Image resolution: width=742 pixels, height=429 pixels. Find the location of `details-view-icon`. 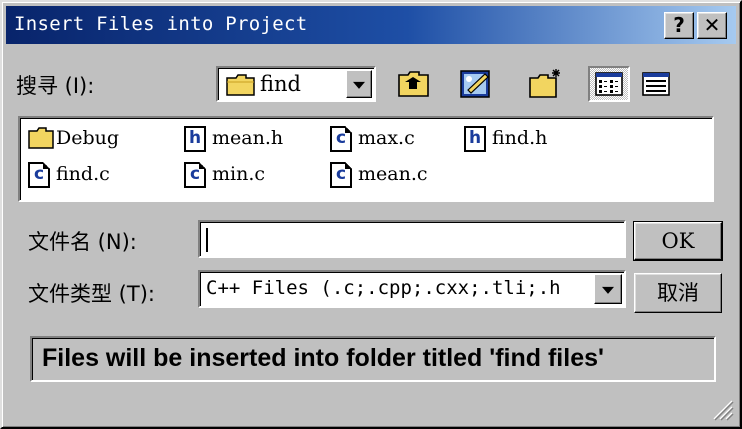

details-view-icon is located at coordinates (656, 84).